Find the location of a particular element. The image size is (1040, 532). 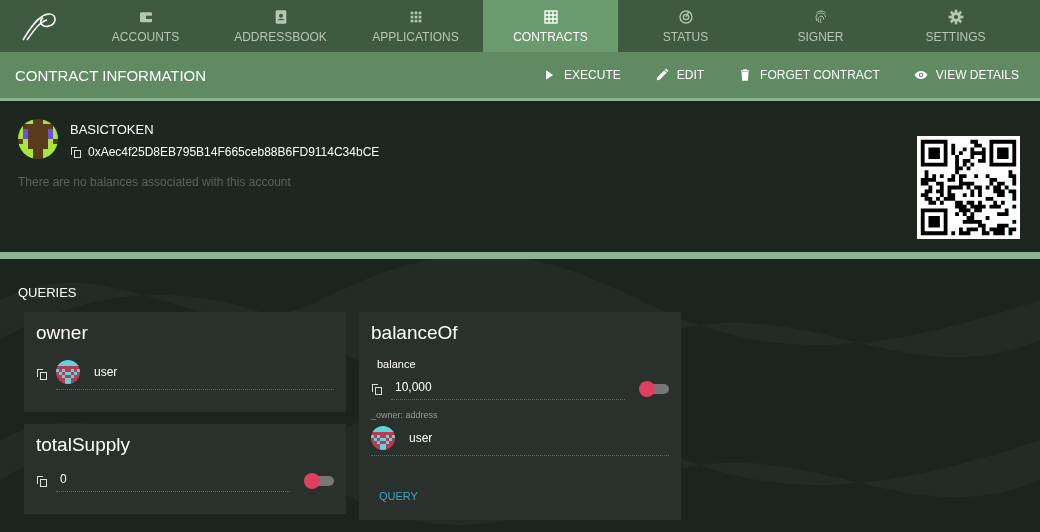

nav-tab: STATUS is located at coordinates (685, 26).